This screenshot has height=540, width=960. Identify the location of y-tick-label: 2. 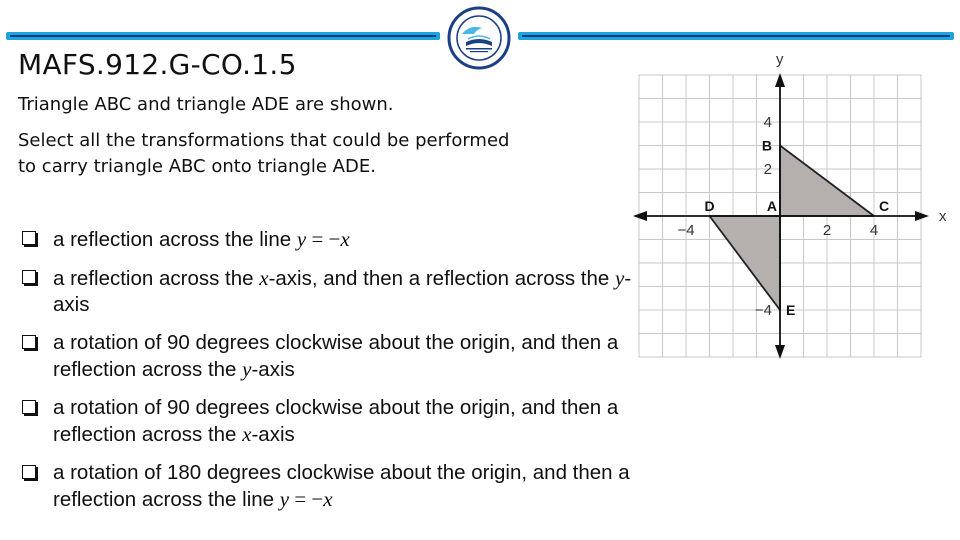
(768, 169).